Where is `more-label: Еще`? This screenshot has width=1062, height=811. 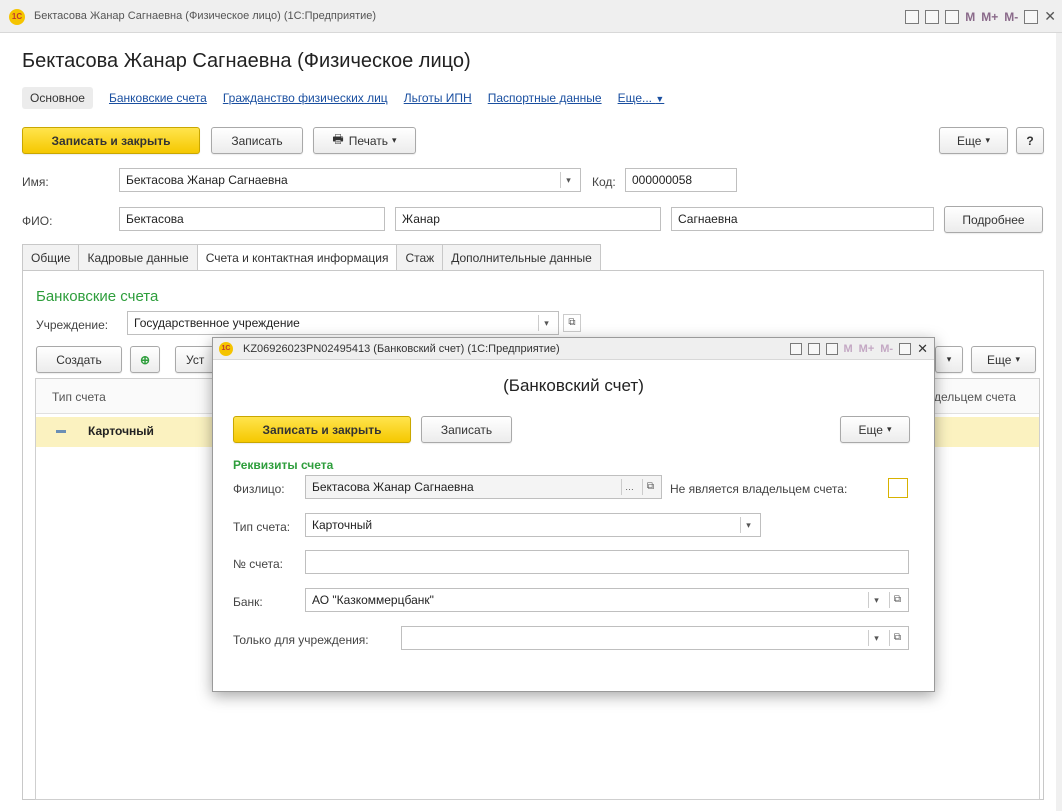 more-label: Еще is located at coordinates (969, 140).